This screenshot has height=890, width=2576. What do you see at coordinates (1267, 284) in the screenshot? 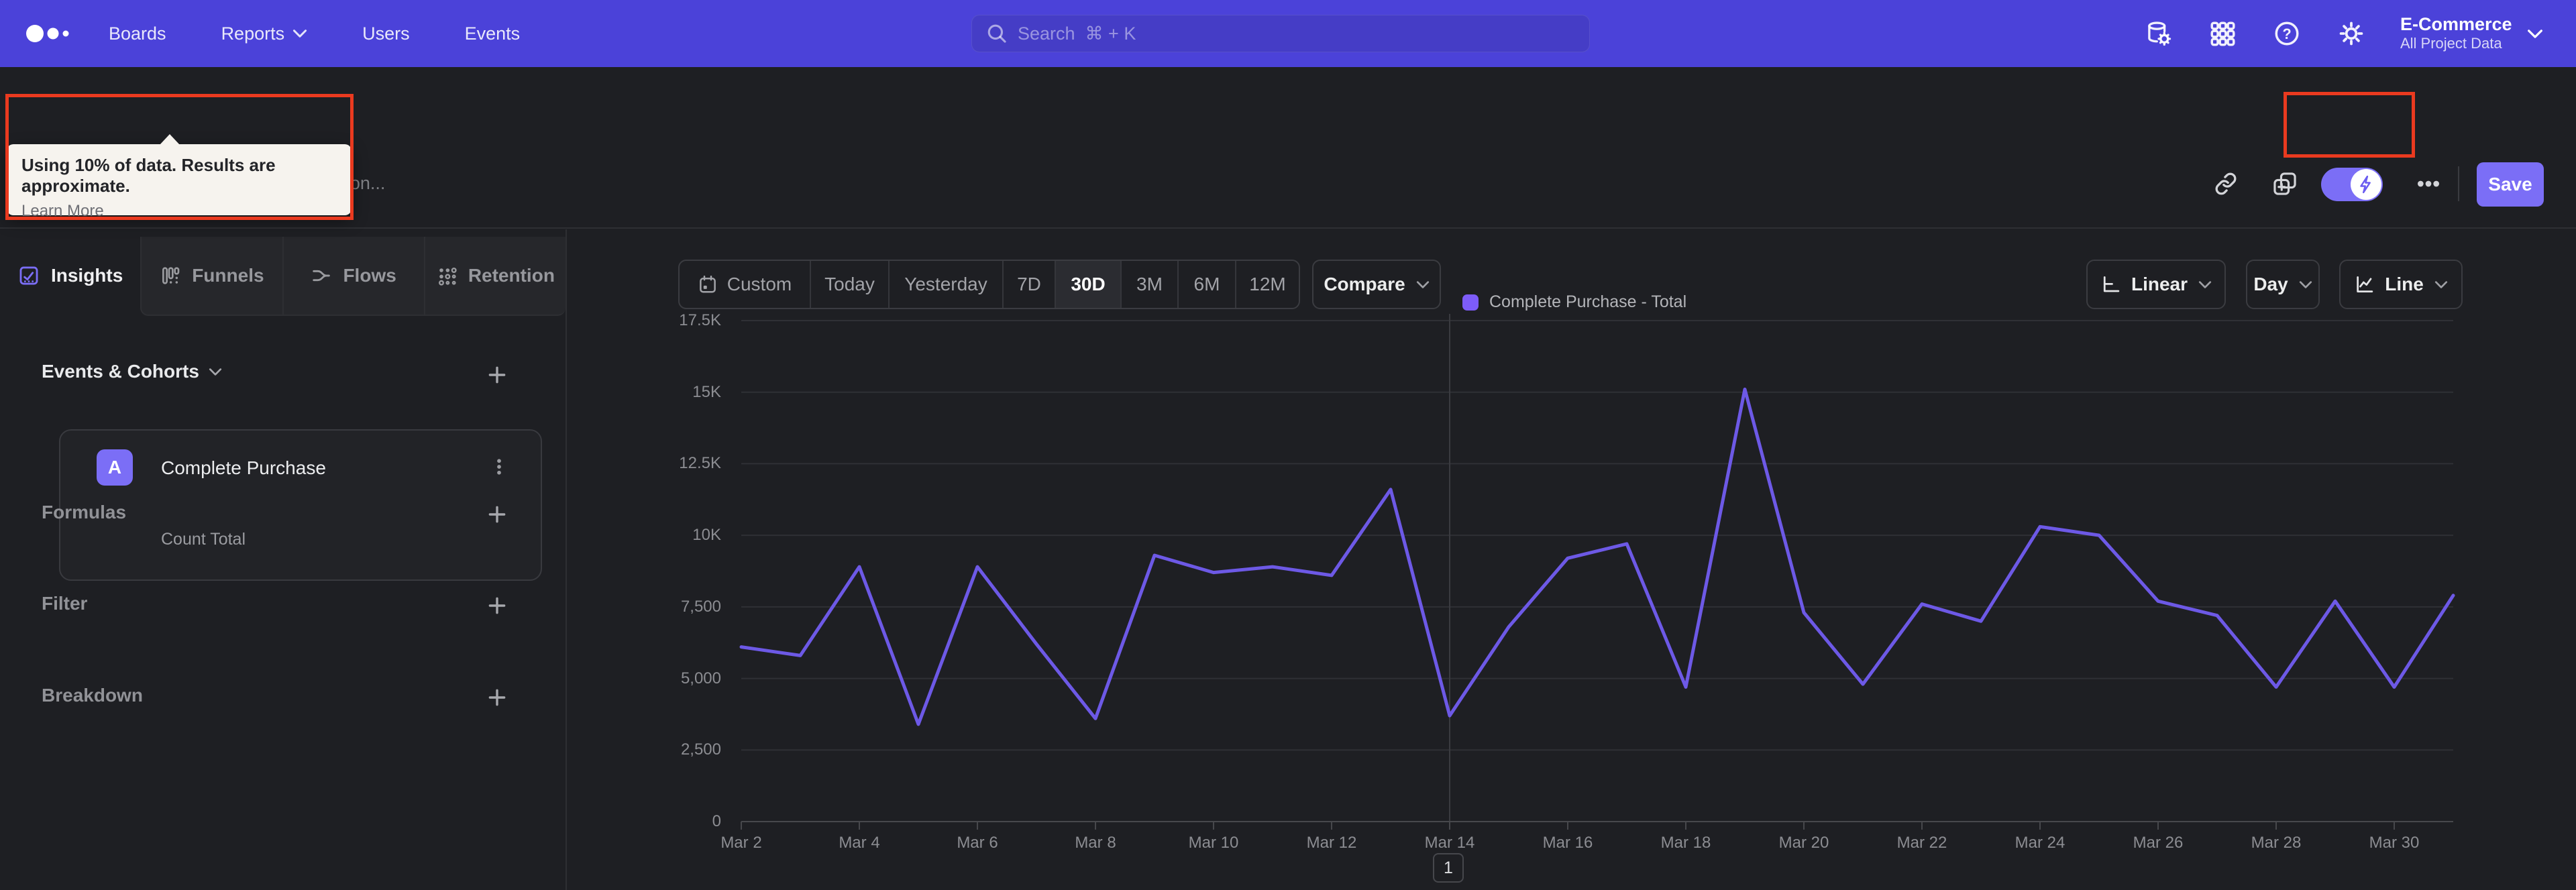
I see `range-12m: 12M` at bounding box center [1267, 284].